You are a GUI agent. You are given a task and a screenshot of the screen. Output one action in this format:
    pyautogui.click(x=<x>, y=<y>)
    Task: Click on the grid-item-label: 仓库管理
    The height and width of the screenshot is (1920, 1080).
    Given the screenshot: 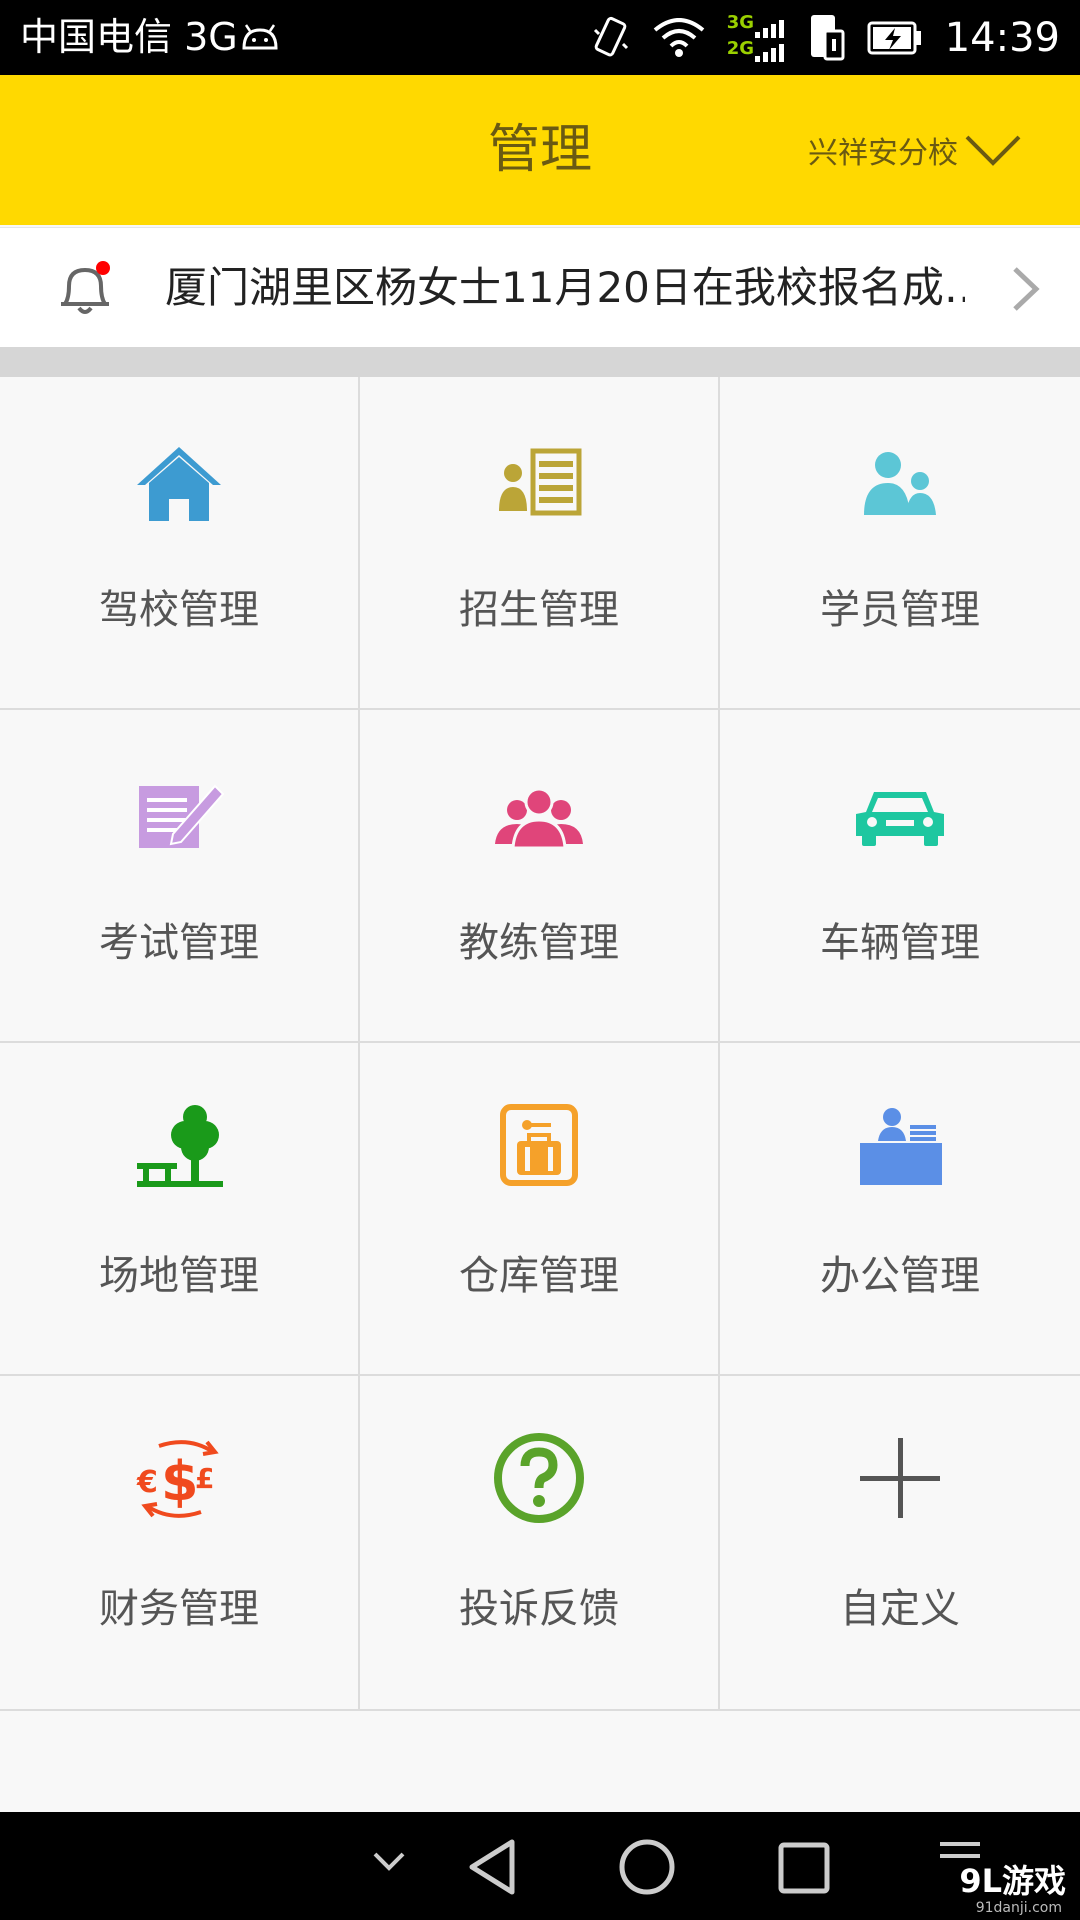 What is the action you would take?
    pyautogui.click(x=539, y=1276)
    